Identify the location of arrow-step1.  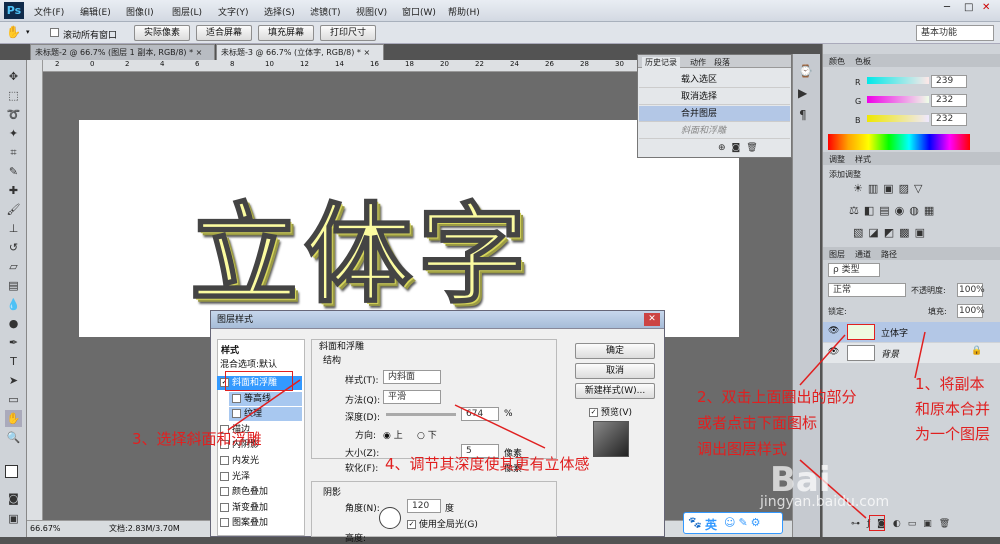
(920, 355).